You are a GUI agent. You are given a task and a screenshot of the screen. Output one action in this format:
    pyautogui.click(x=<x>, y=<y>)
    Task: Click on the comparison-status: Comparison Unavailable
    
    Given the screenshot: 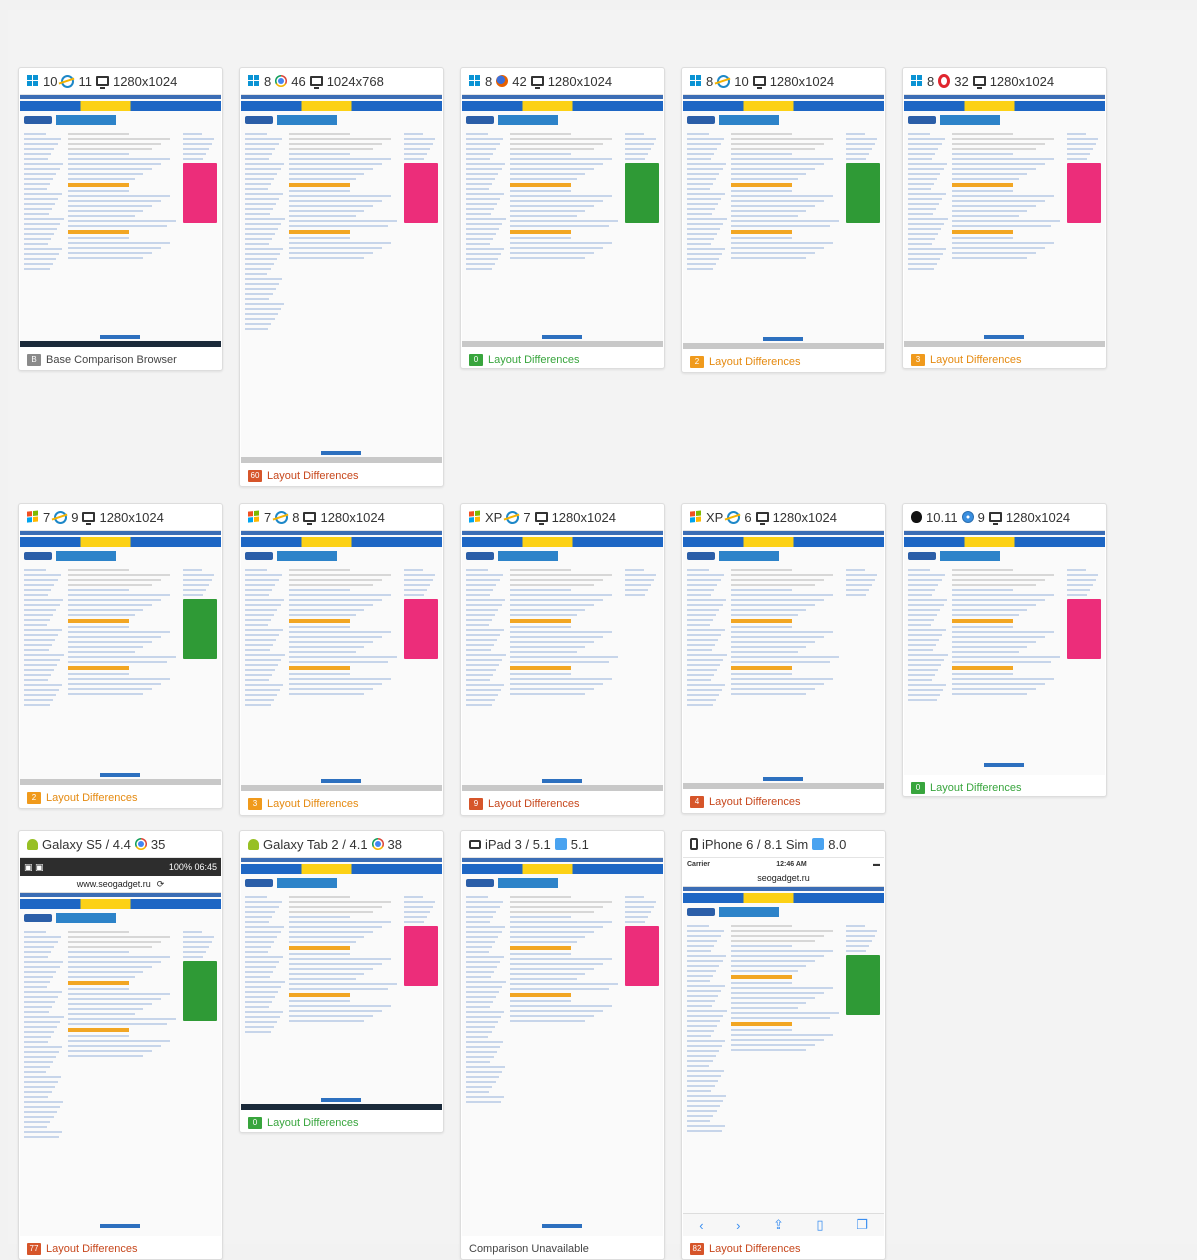 What is the action you would take?
    pyautogui.click(x=562, y=1247)
    